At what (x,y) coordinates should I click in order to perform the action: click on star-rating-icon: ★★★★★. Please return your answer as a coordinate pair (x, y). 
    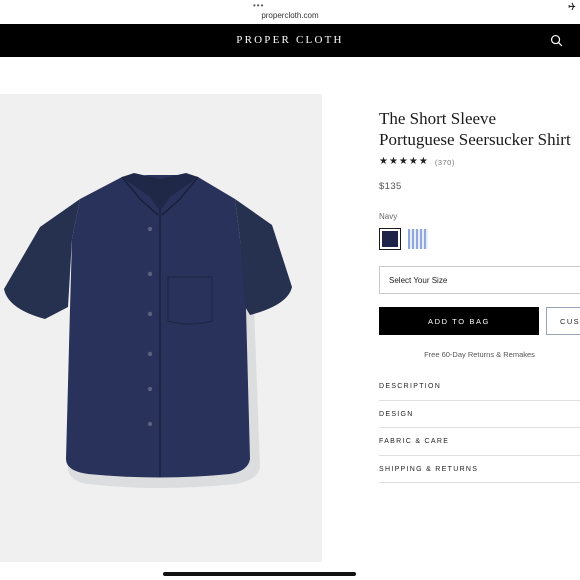
    Looking at the image, I should click on (404, 161).